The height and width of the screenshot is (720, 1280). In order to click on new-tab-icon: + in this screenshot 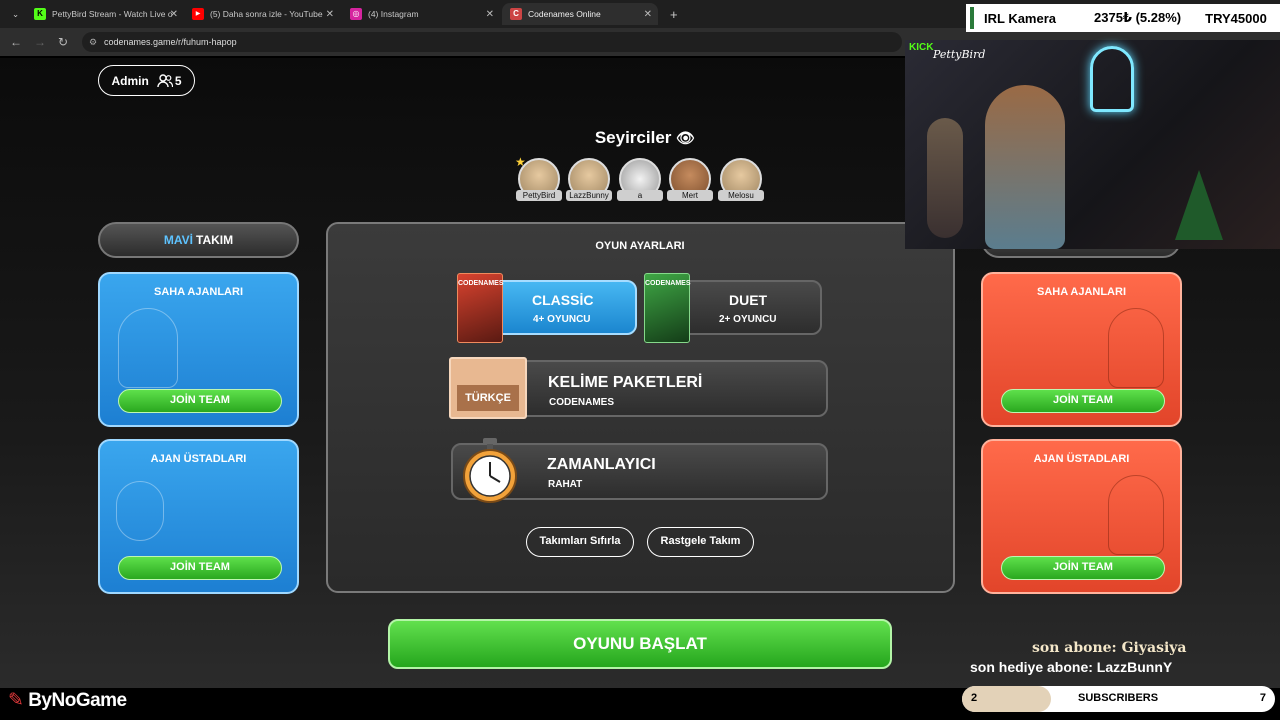, I will do `click(674, 14)`.